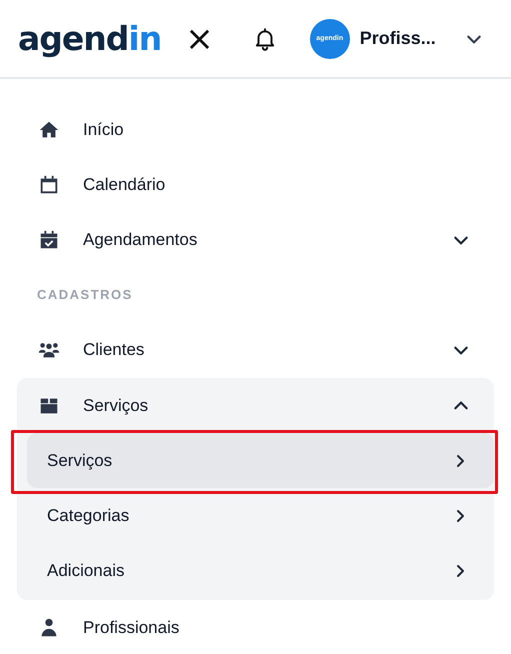 The width and height of the screenshot is (511, 654). I want to click on menu-item: Serviços, so click(255, 405).